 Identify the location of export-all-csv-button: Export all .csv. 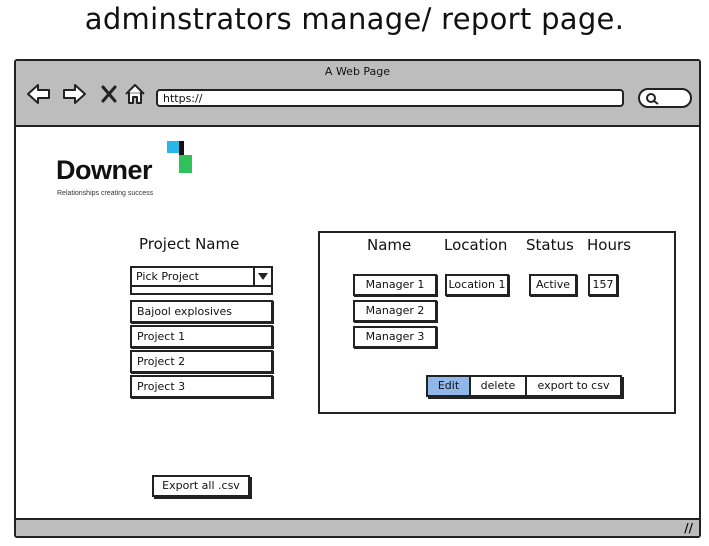
(201, 486).